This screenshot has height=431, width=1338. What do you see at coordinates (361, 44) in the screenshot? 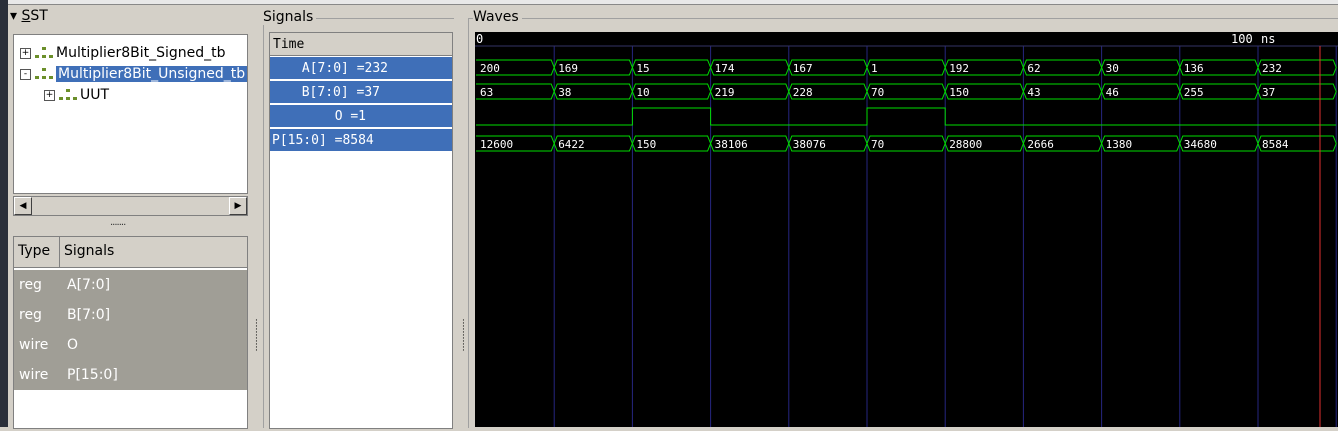
I see `time-header: Time` at bounding box center [361, 44].